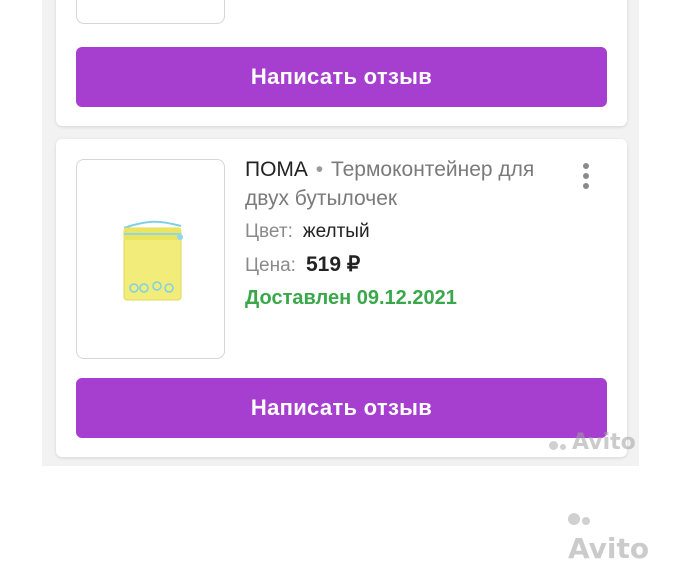  Describe the element at coordinates (153, 260) in the screenshot. I see `thermo-container-image` at that location.